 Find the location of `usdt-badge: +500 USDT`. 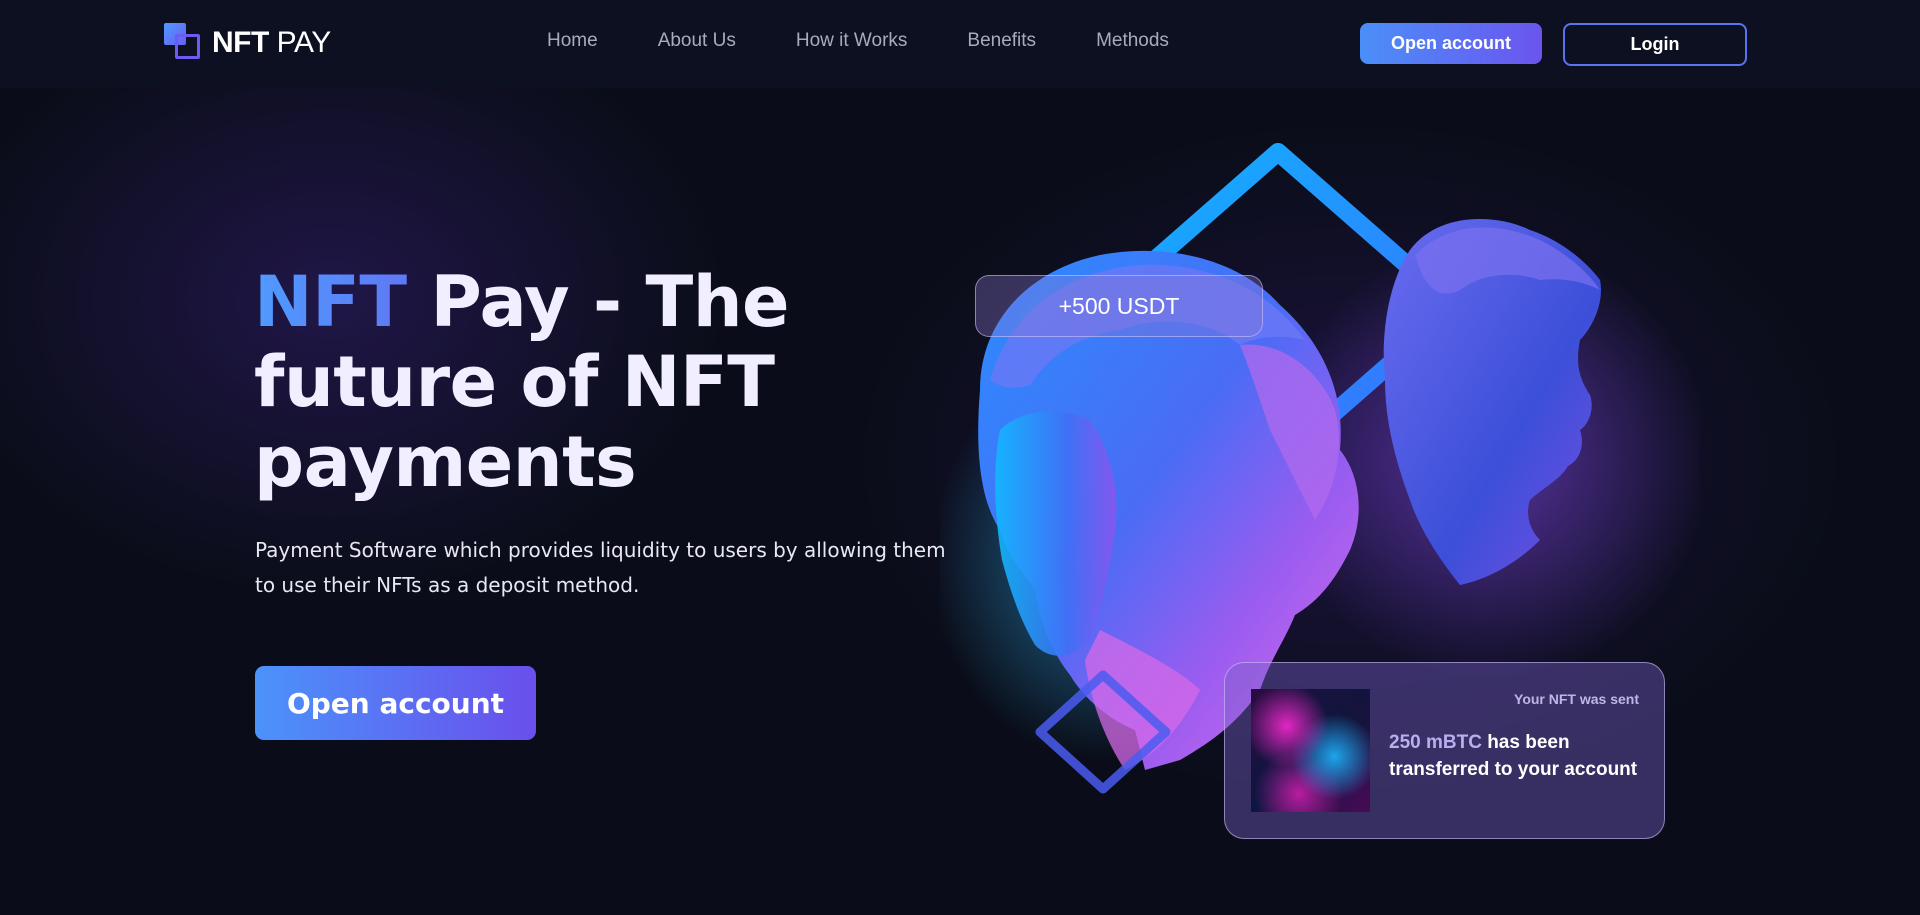

usdt-badge: +500 USDT is located at coordinates (1119, 306).